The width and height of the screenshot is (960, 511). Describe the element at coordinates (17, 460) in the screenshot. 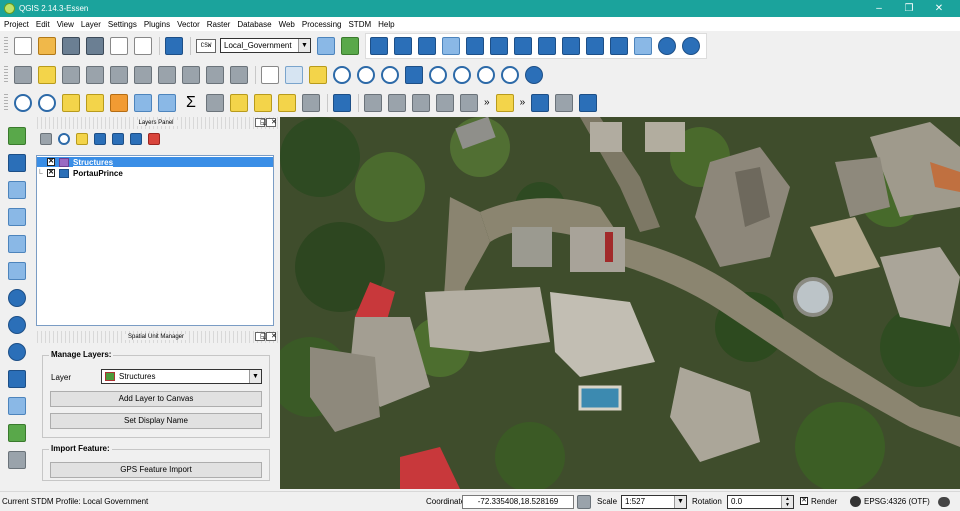

I see `new-gps-layer-icon` at that location.